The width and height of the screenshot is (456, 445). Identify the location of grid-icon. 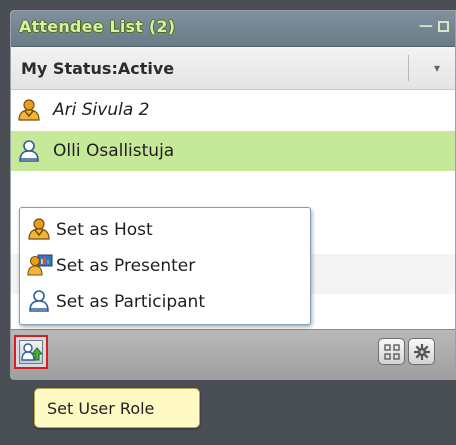
(392, 352).